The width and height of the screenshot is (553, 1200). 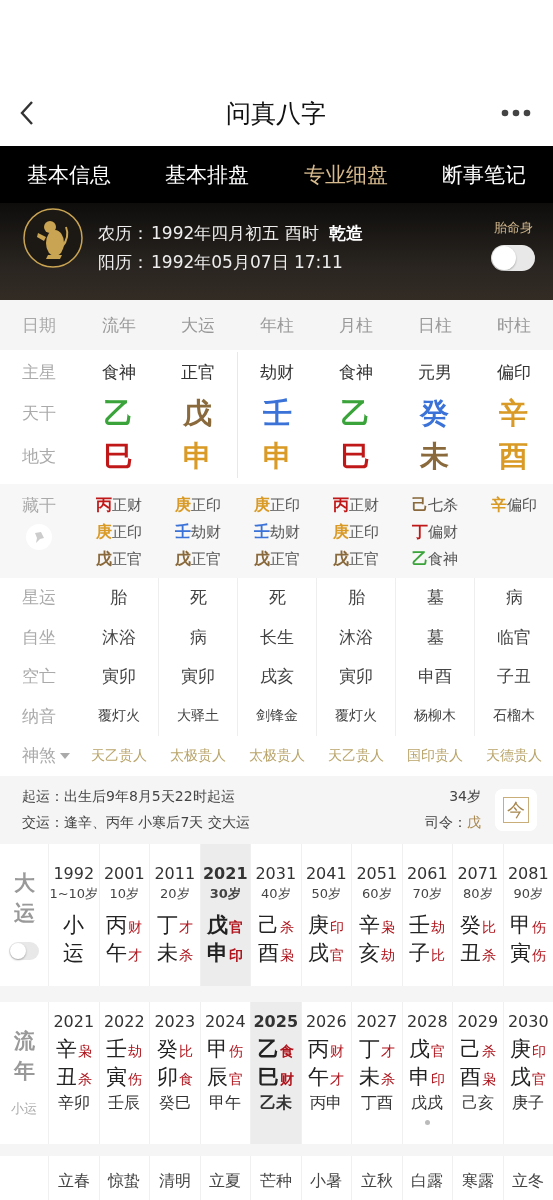 I want to click on year-column: 2023 癸 比 卯 食 癸巳, so click(x=174, y=1072).